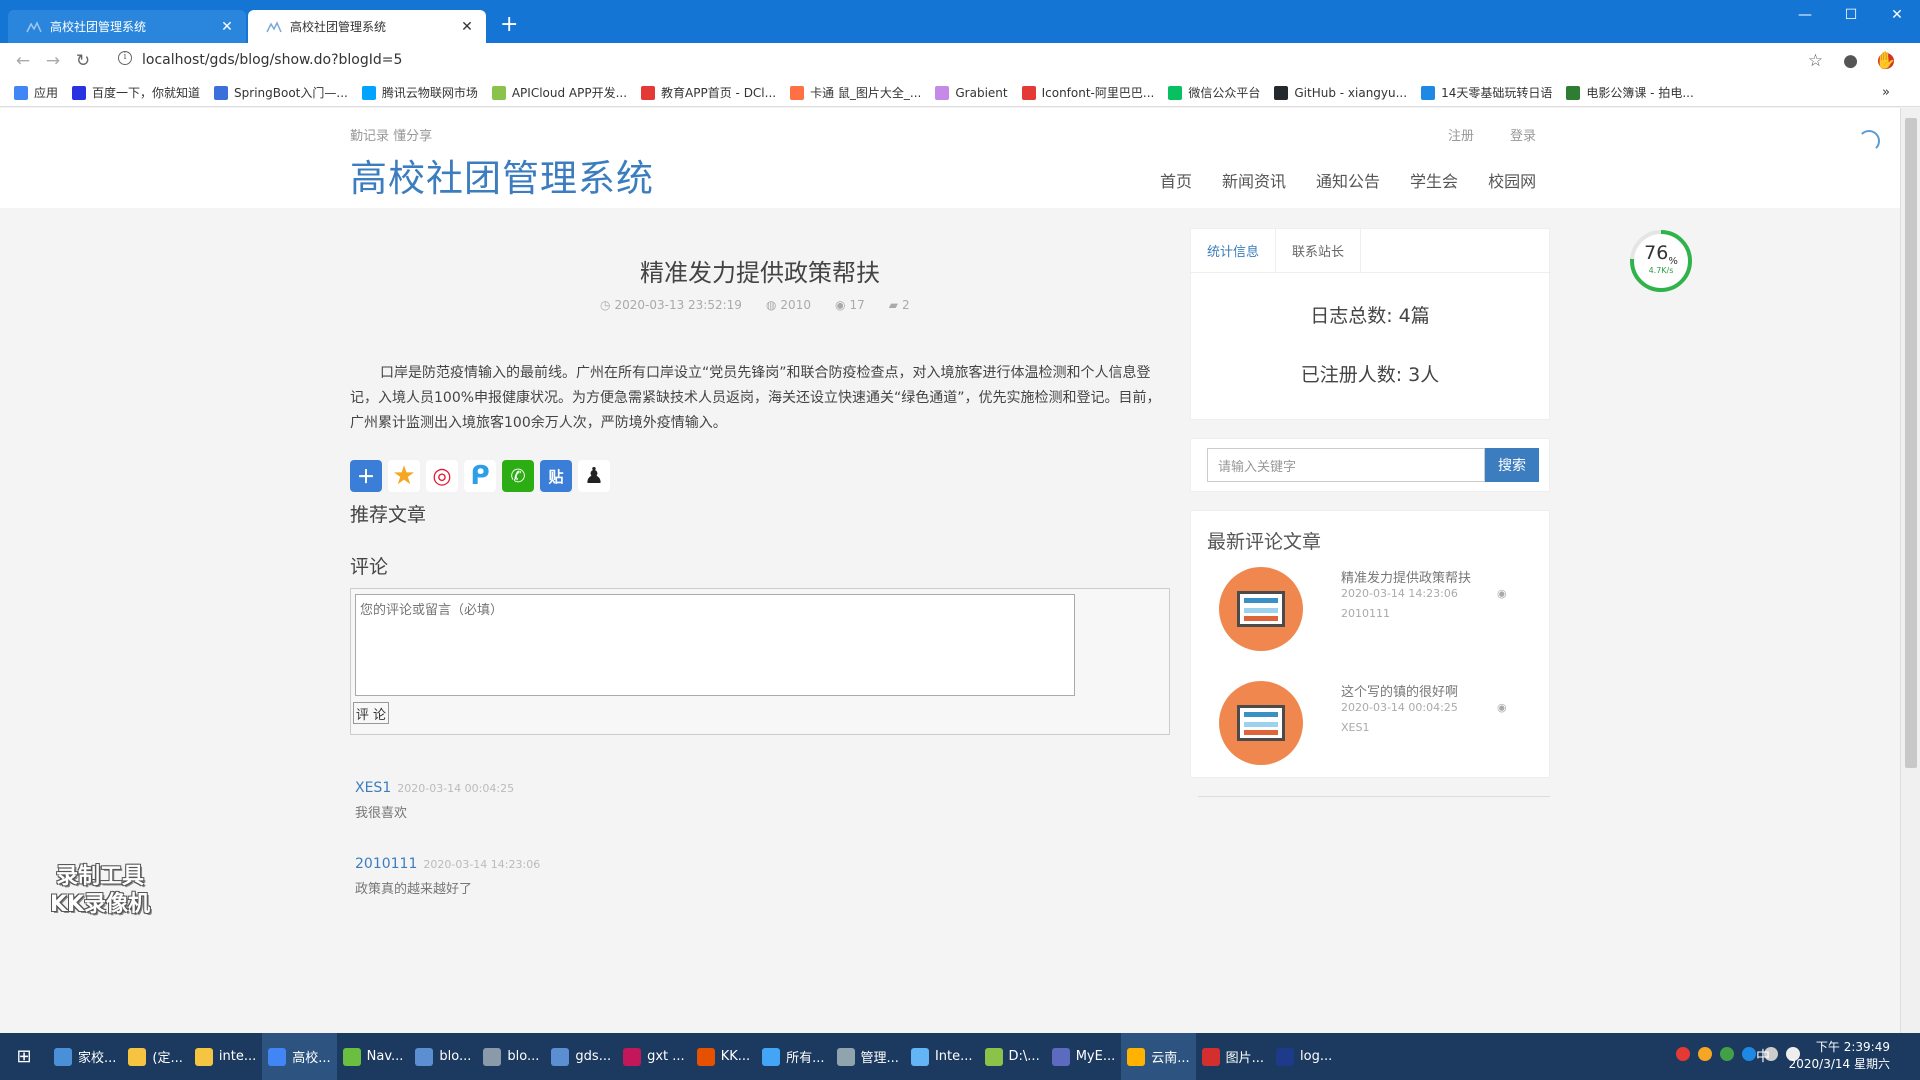  I want to click on share-tieba-icon: 贴, so click(556, 476).